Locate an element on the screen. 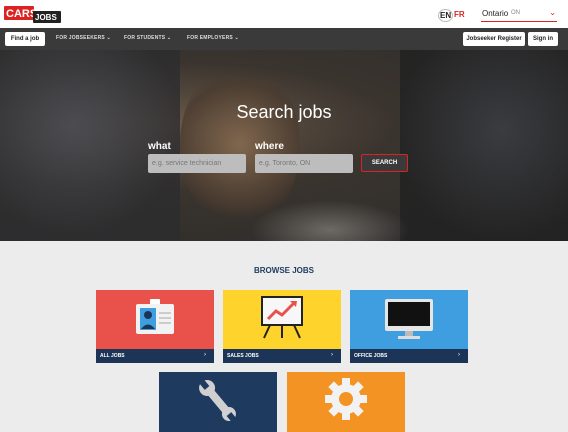 This screenshot has height=432, width=568. browse-jobs-title: BROWSE JOBS is located at coordinates (283, 270).